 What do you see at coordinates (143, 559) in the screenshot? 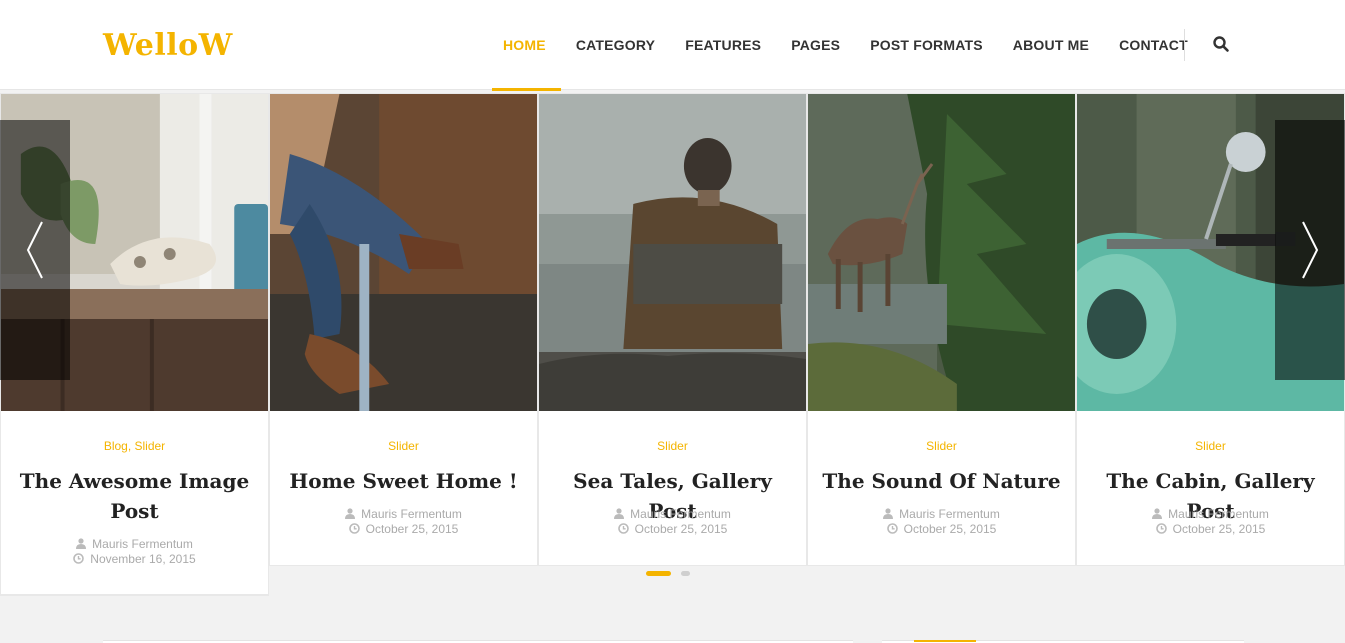
I see `post-date: November 16, 2015` at bounding box center [143, 559].